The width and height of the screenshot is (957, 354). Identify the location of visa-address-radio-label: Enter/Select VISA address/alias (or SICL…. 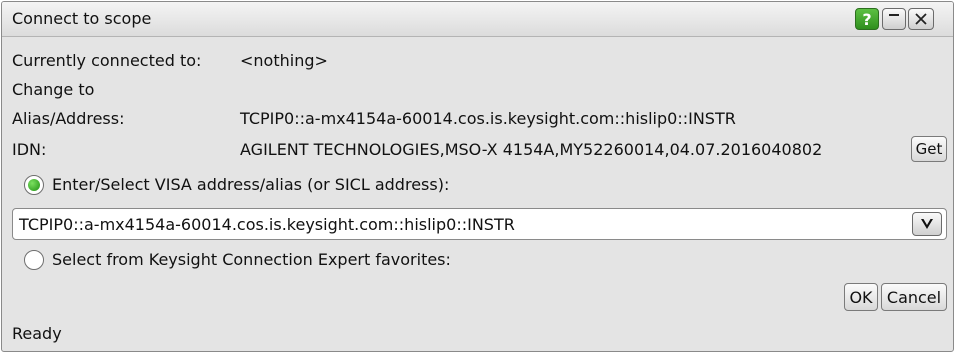
(250, 184).